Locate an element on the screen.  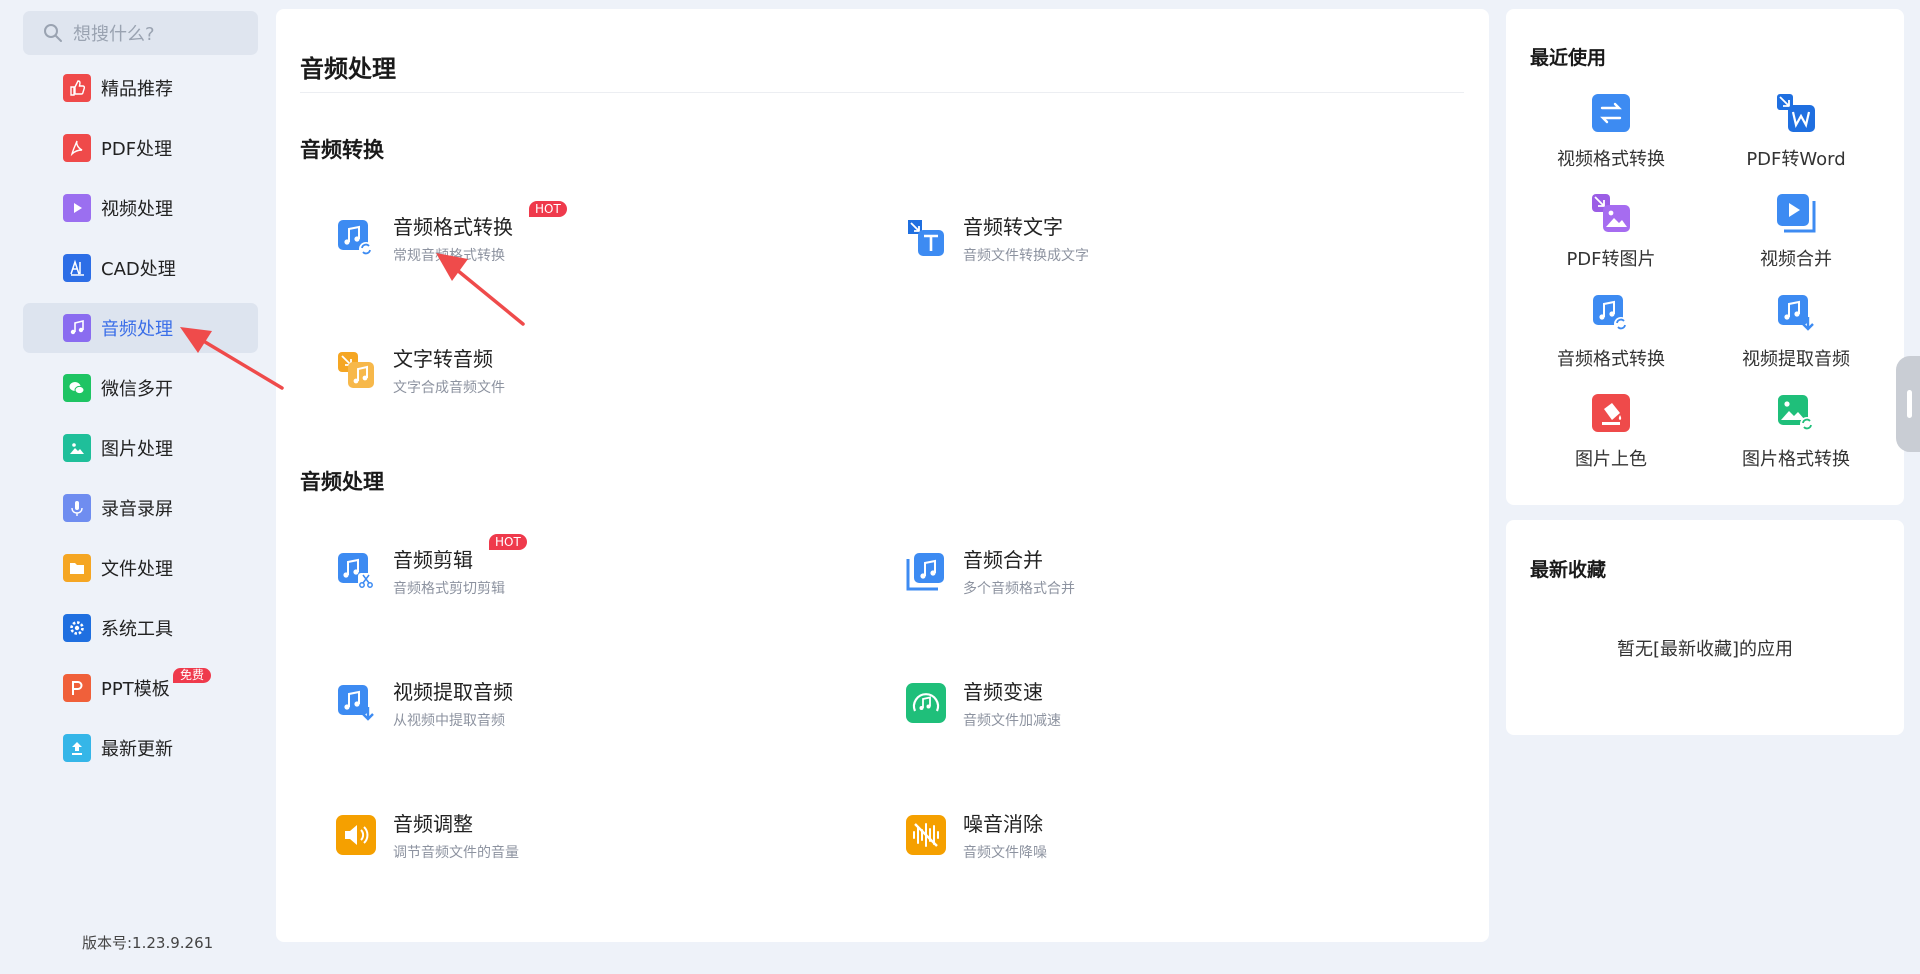
sidebar-item-video: 视频处理 is located at coordinates (140, 208).